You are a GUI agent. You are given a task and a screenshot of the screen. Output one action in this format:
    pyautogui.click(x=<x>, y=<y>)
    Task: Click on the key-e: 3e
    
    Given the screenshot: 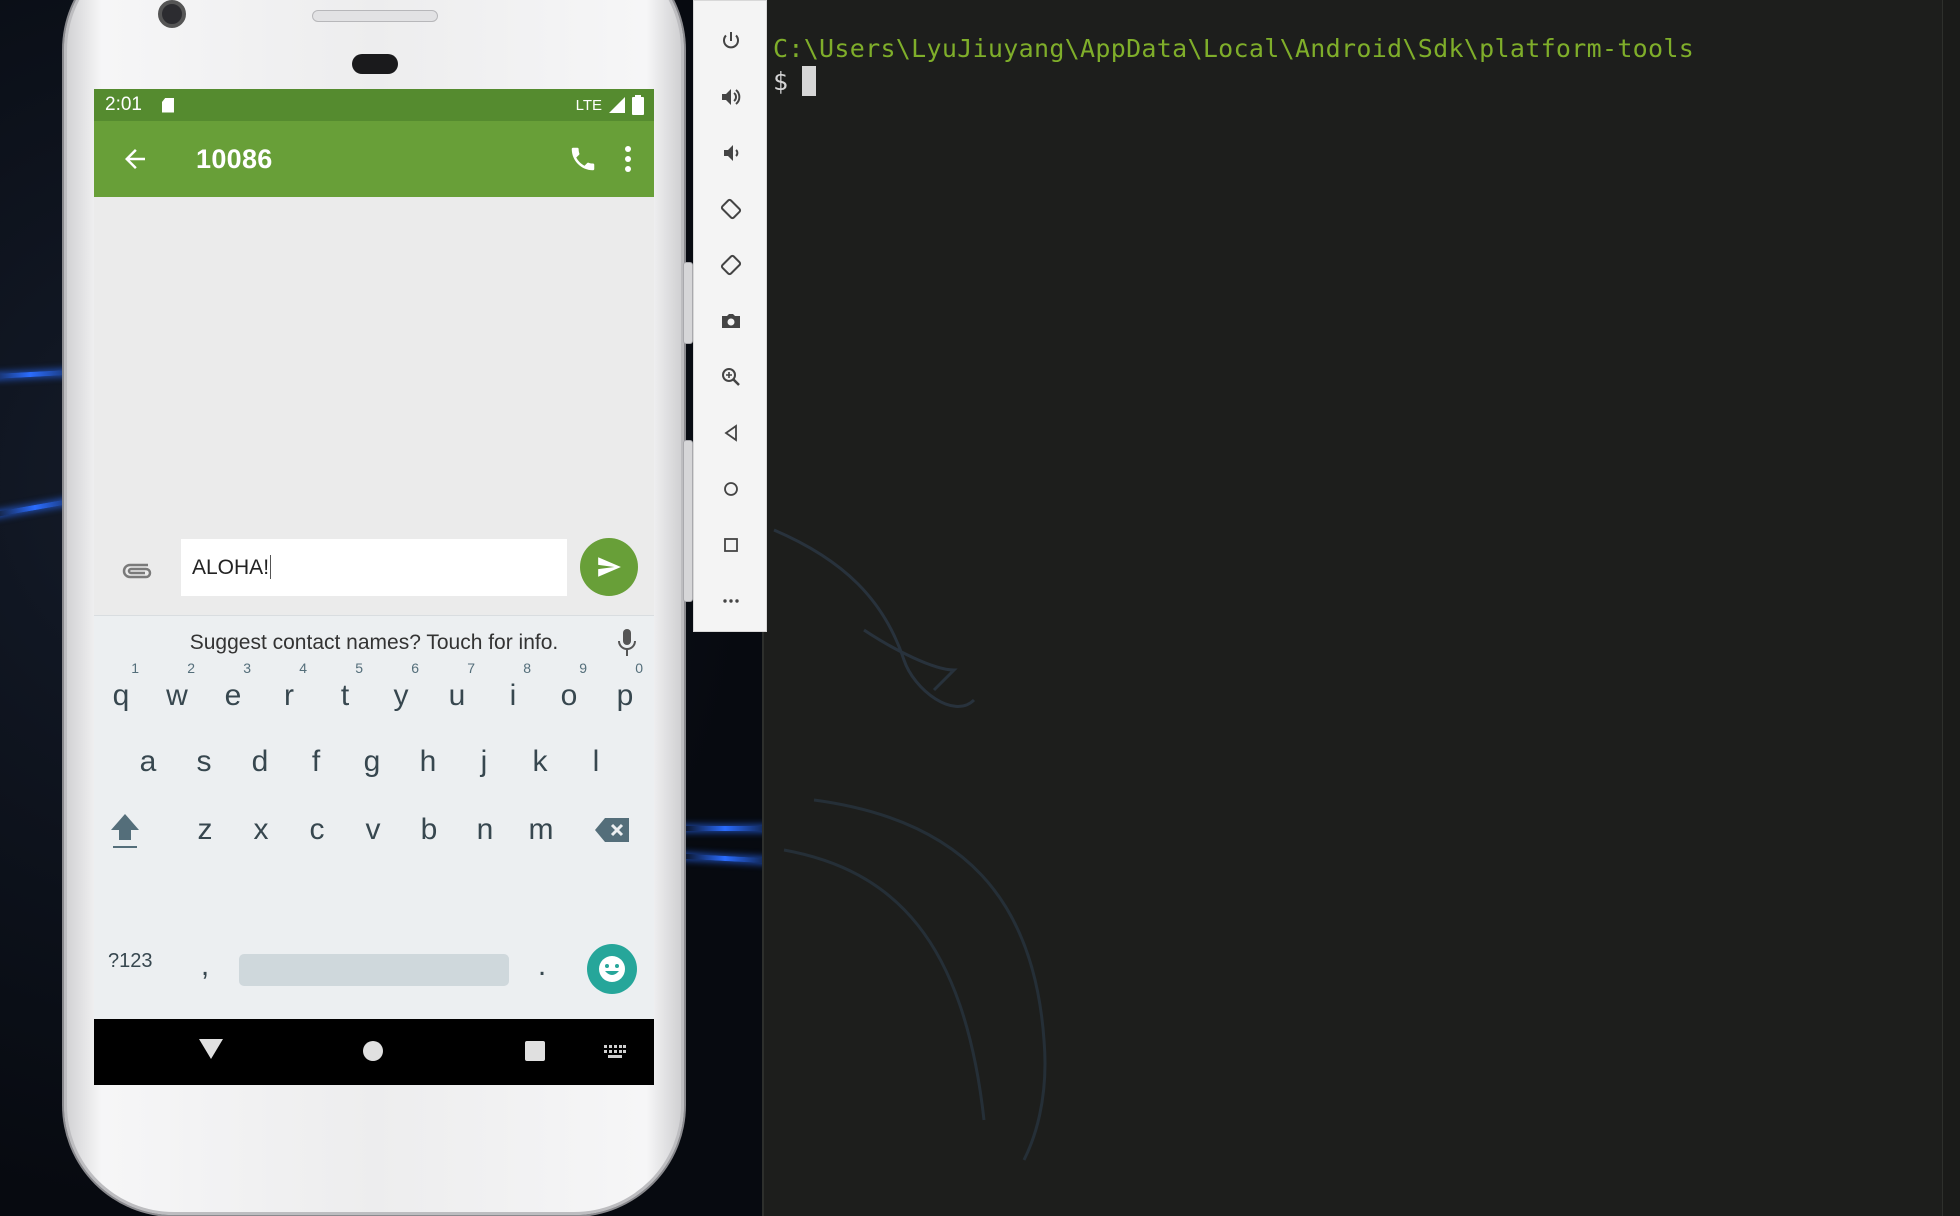 What is the action you would take?
    pyautogui.click(x=233, y=694)
    